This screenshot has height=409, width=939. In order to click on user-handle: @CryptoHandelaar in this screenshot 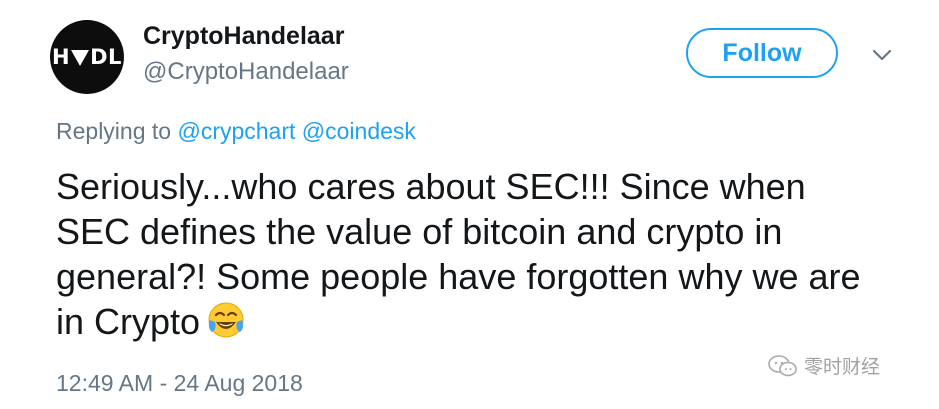, I will do `click(246, 72)`.